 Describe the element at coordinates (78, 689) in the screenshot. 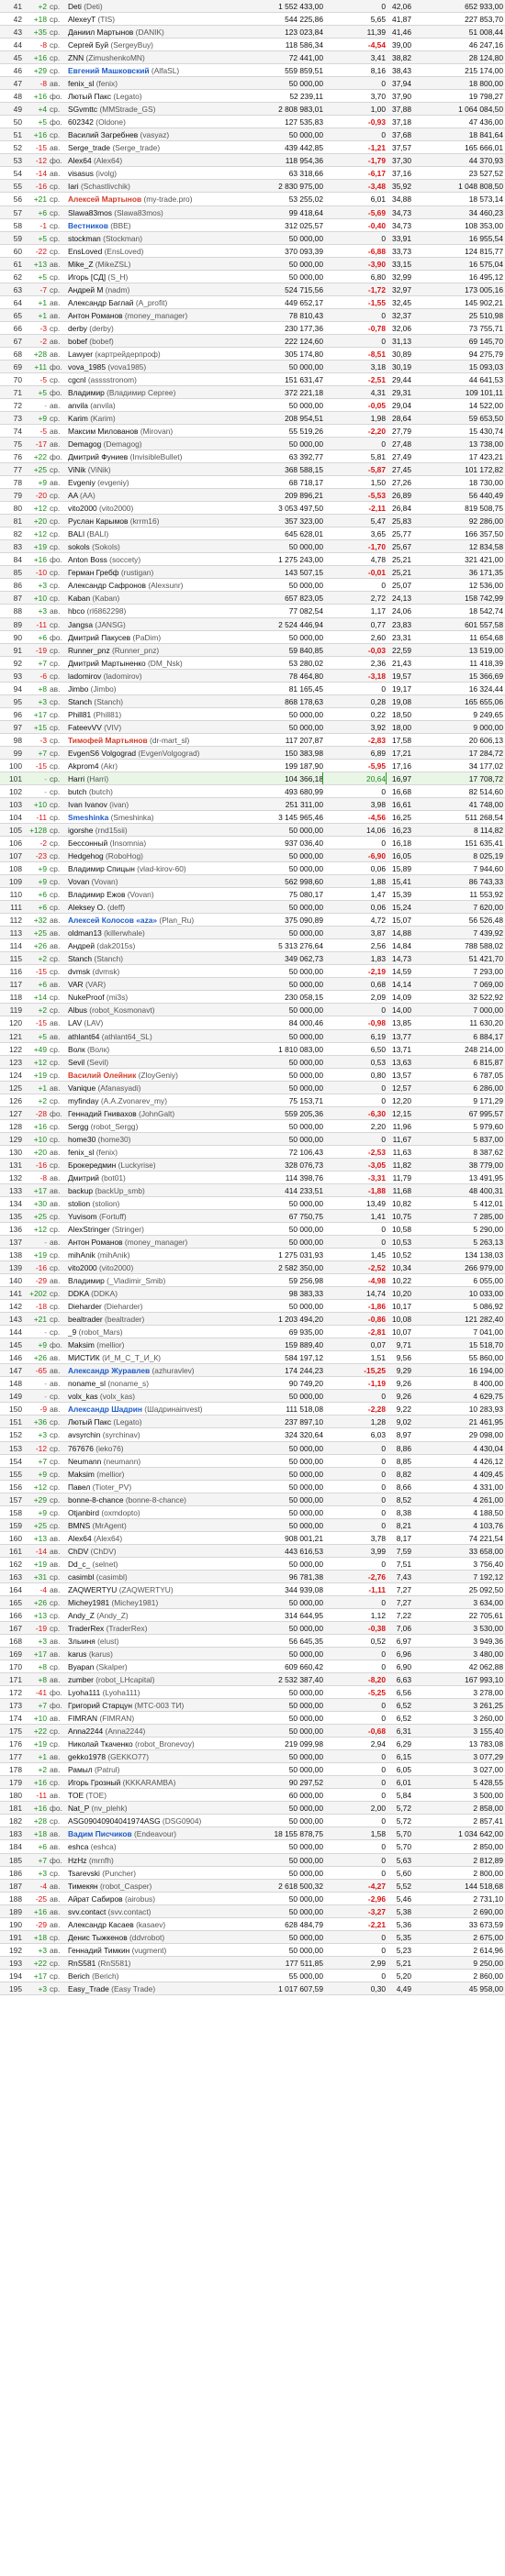

I see `participant-nick-link: Jimbo` at that location.